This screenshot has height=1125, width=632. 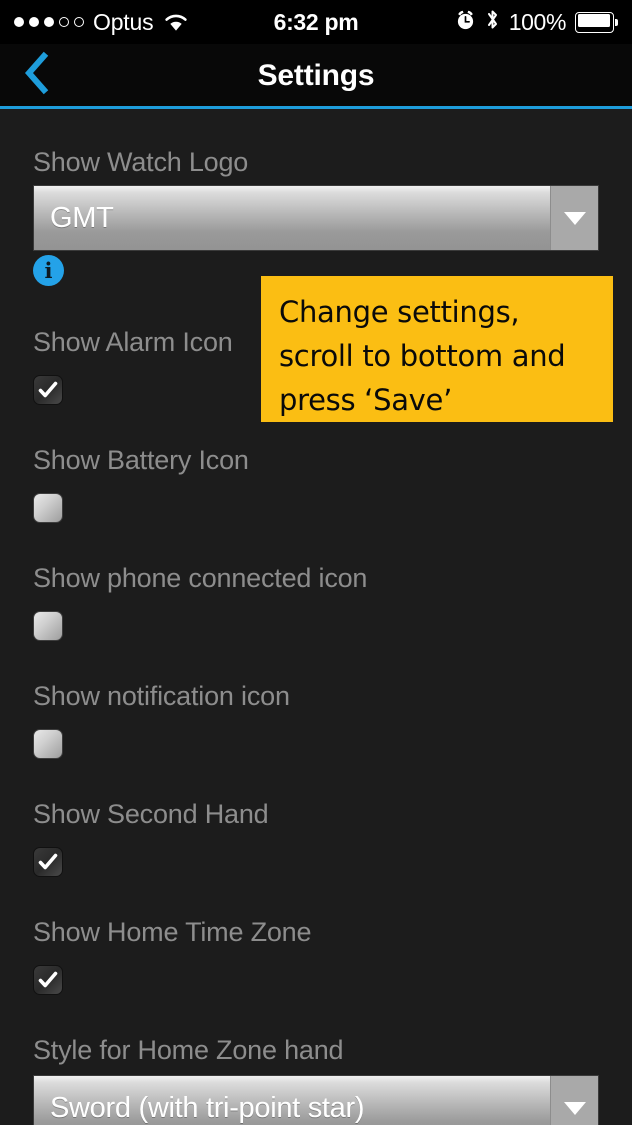 I want to click on watch-logo-select: GMT, so click(x=316, y=218).